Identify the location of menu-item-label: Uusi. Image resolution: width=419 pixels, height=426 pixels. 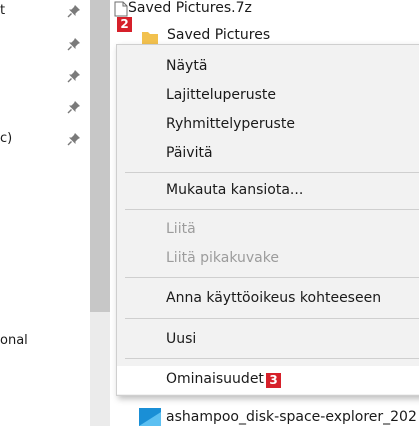
(181, 339).